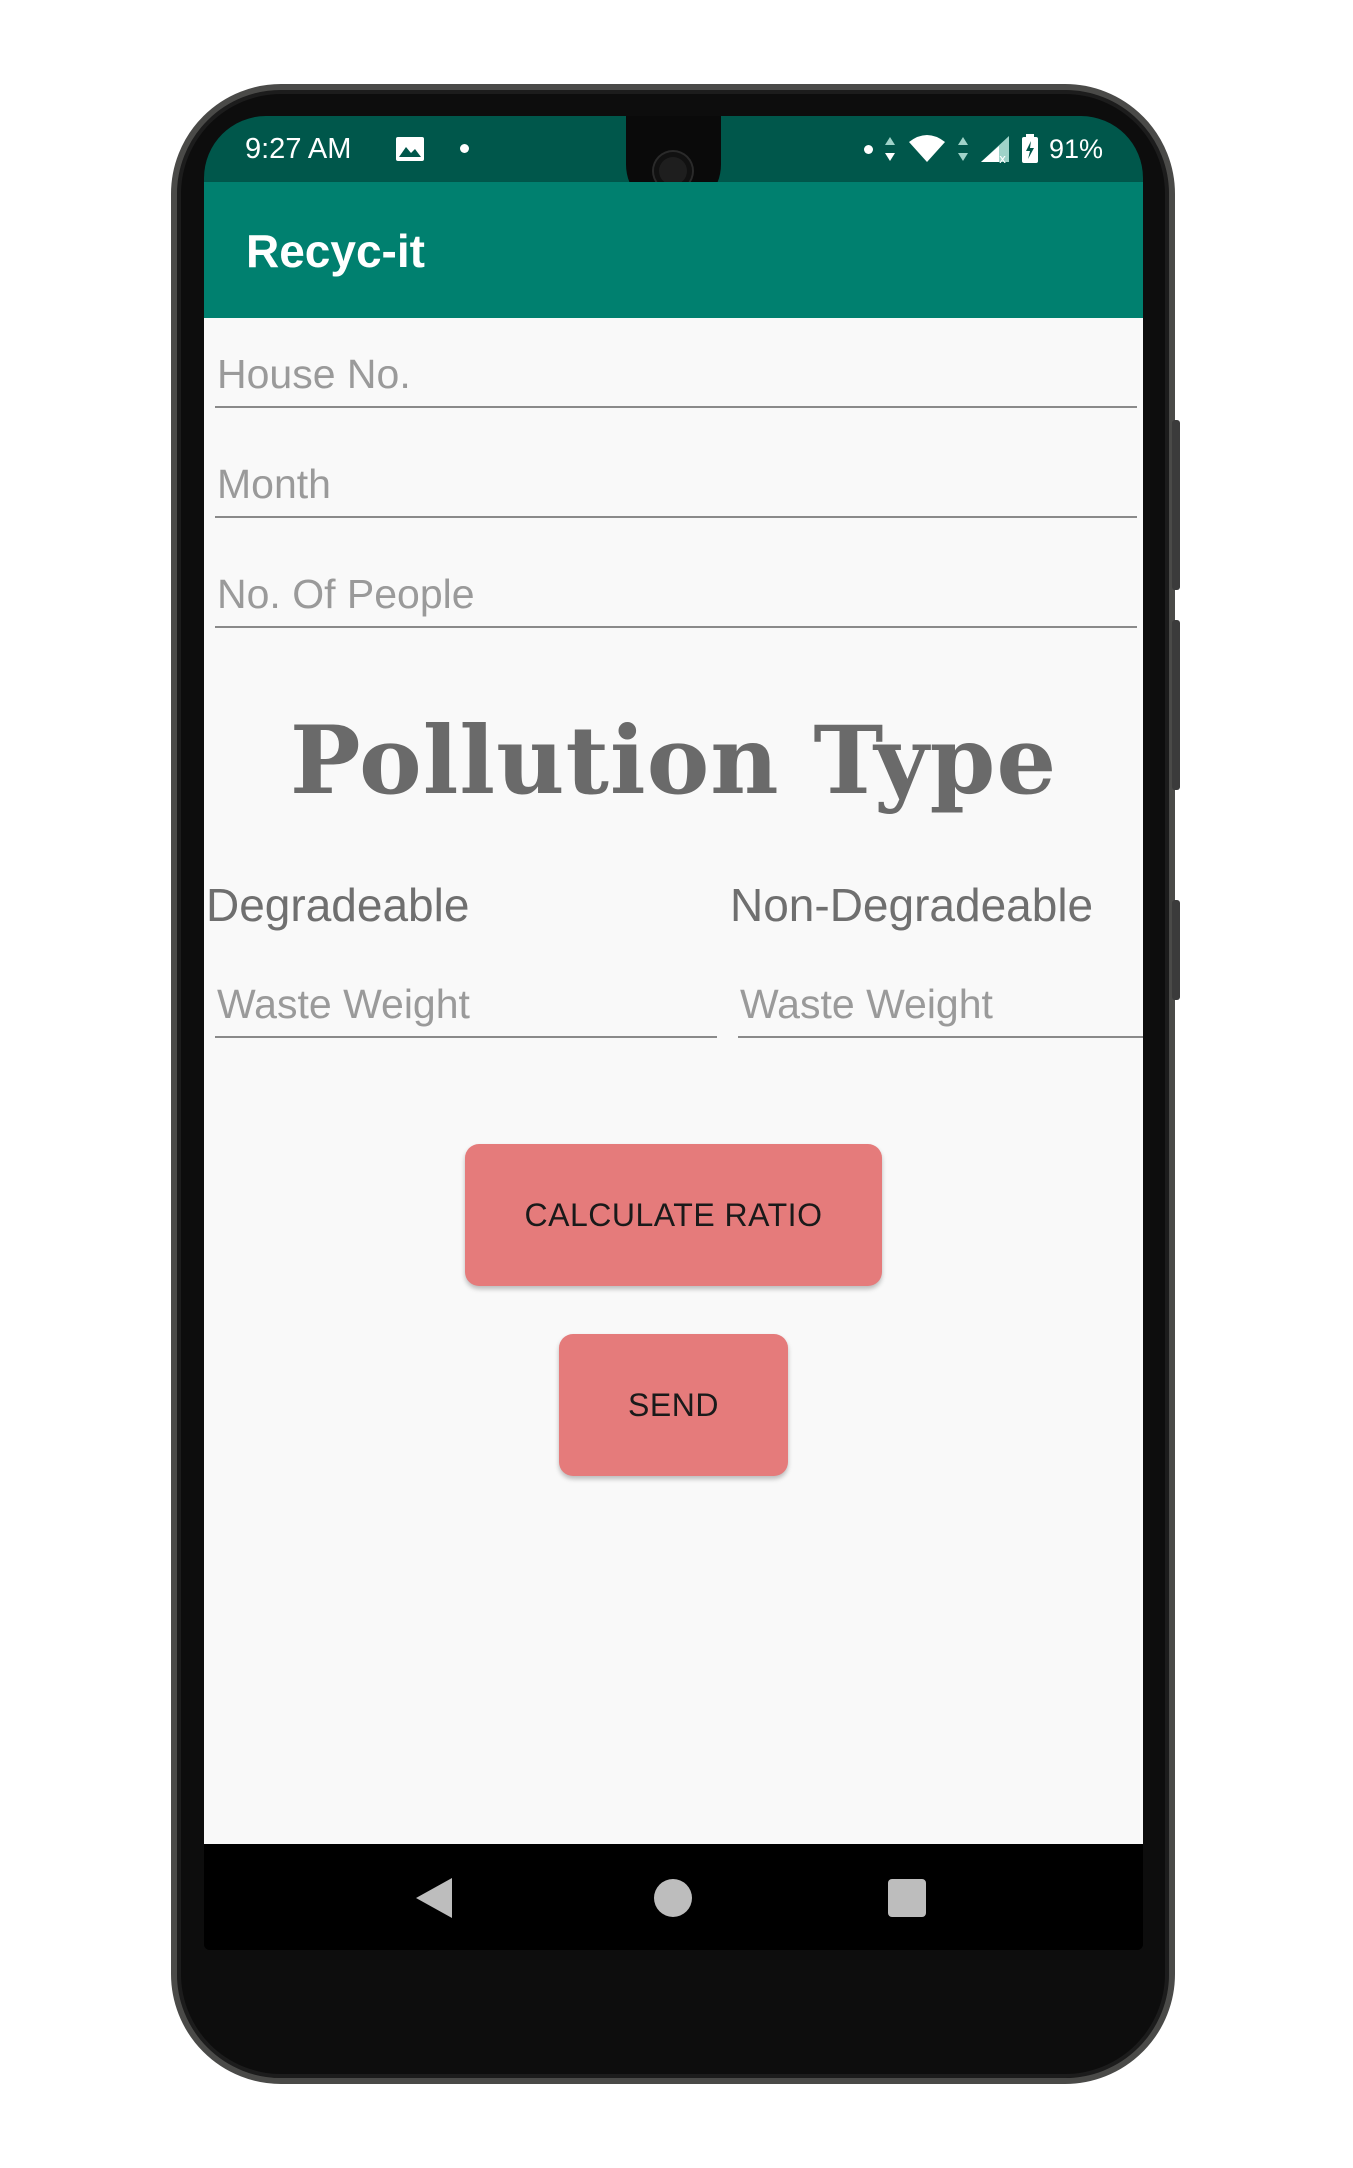 The image size is (1353, 2168). Describe the element at coordinates (907, 1898) in the screenshot. I see `recents-icon` at that location.